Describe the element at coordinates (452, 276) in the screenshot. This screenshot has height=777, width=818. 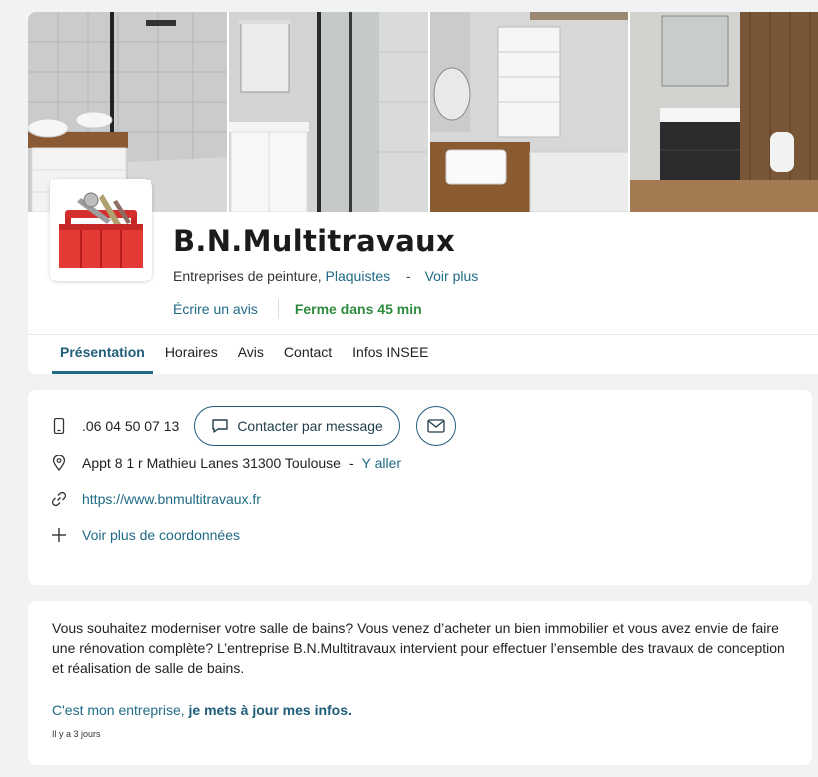
I see `see-more-categories-link: Voir plus` at that location.